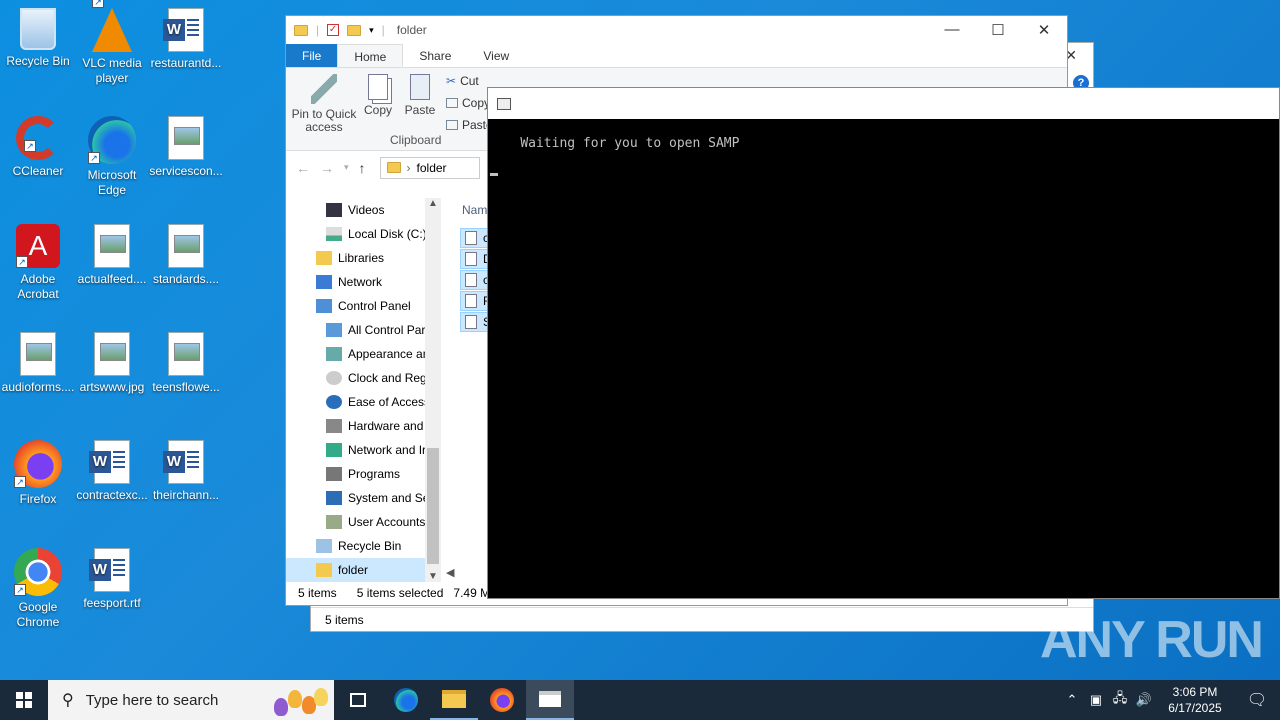 This screenshot has width=1280, height=720. I want to click on start-button, so click(24, 700).